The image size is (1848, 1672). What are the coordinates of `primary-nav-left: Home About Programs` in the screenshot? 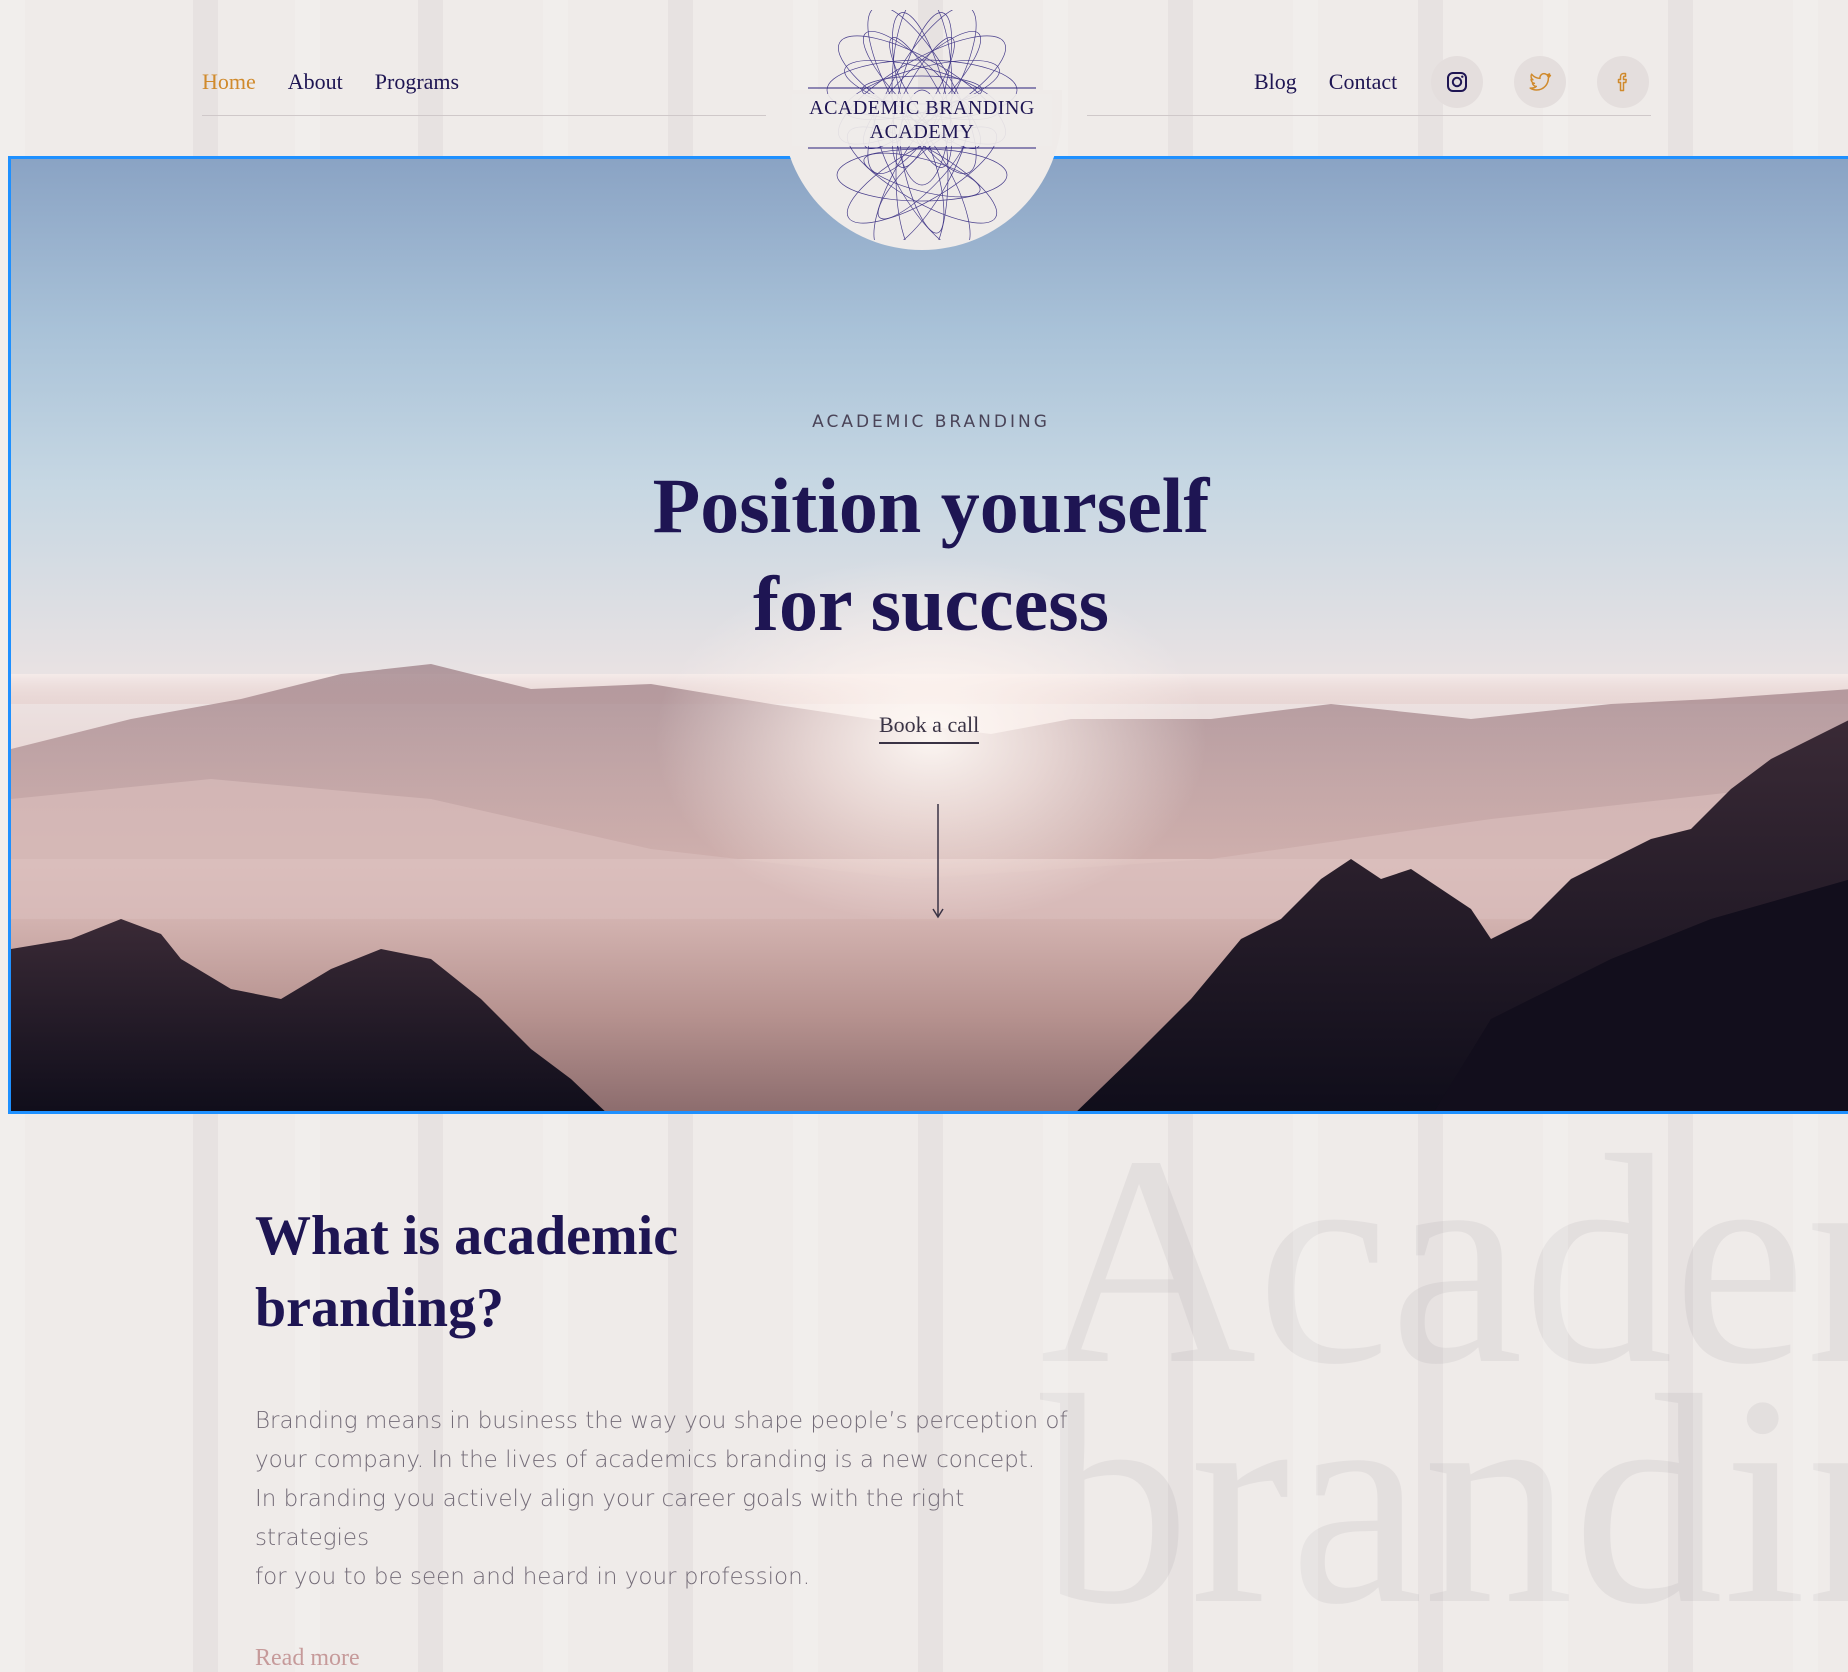 It's located at (330, 82).